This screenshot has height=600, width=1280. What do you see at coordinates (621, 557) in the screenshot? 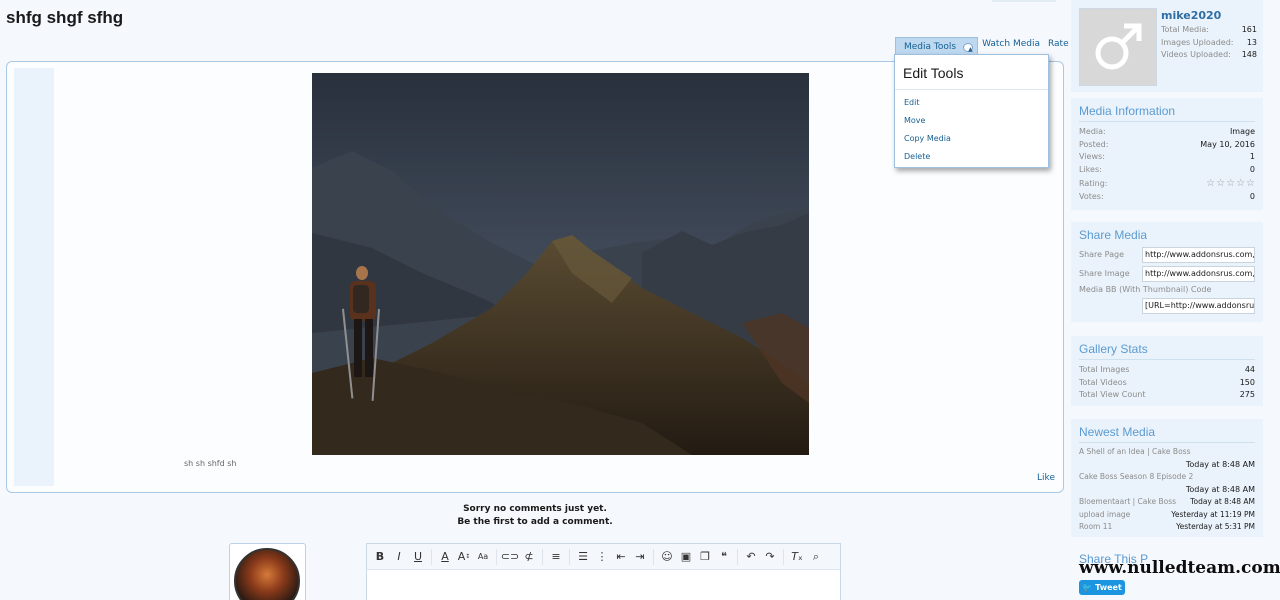
I see `outdent-icon: ⇤` at bounding box center [621, 557].